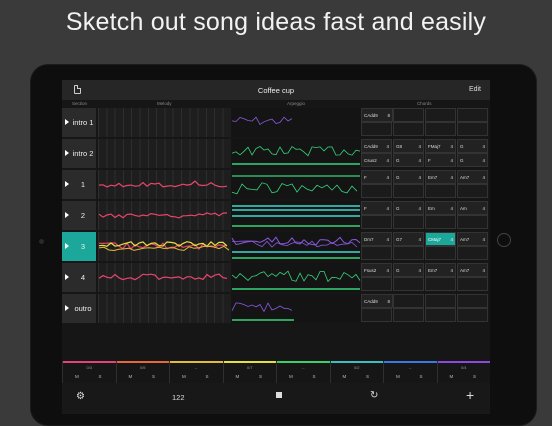  Describe the element at coordinates (276, 216) in the screenshot. I see `section-row: 2 F 4 G 4 Em 4 Am 4` at that location.